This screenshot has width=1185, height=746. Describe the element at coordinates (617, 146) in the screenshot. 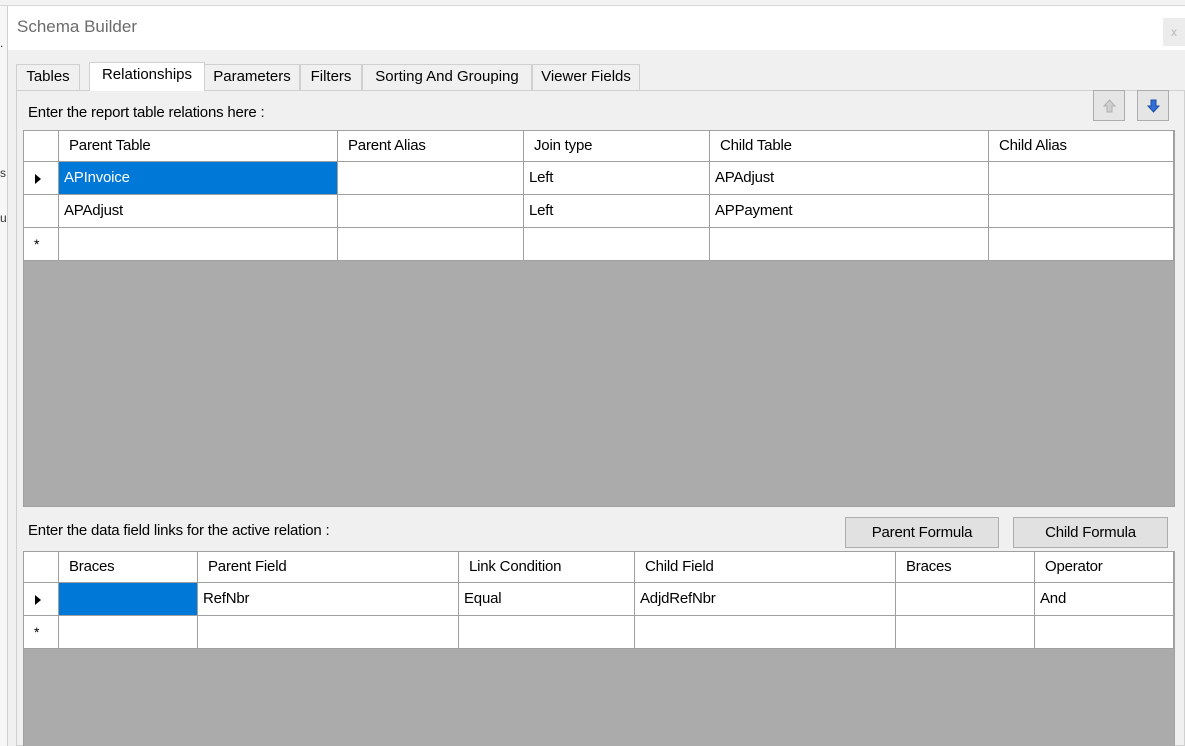

I see `column-header-join-type: Join type` at that location.